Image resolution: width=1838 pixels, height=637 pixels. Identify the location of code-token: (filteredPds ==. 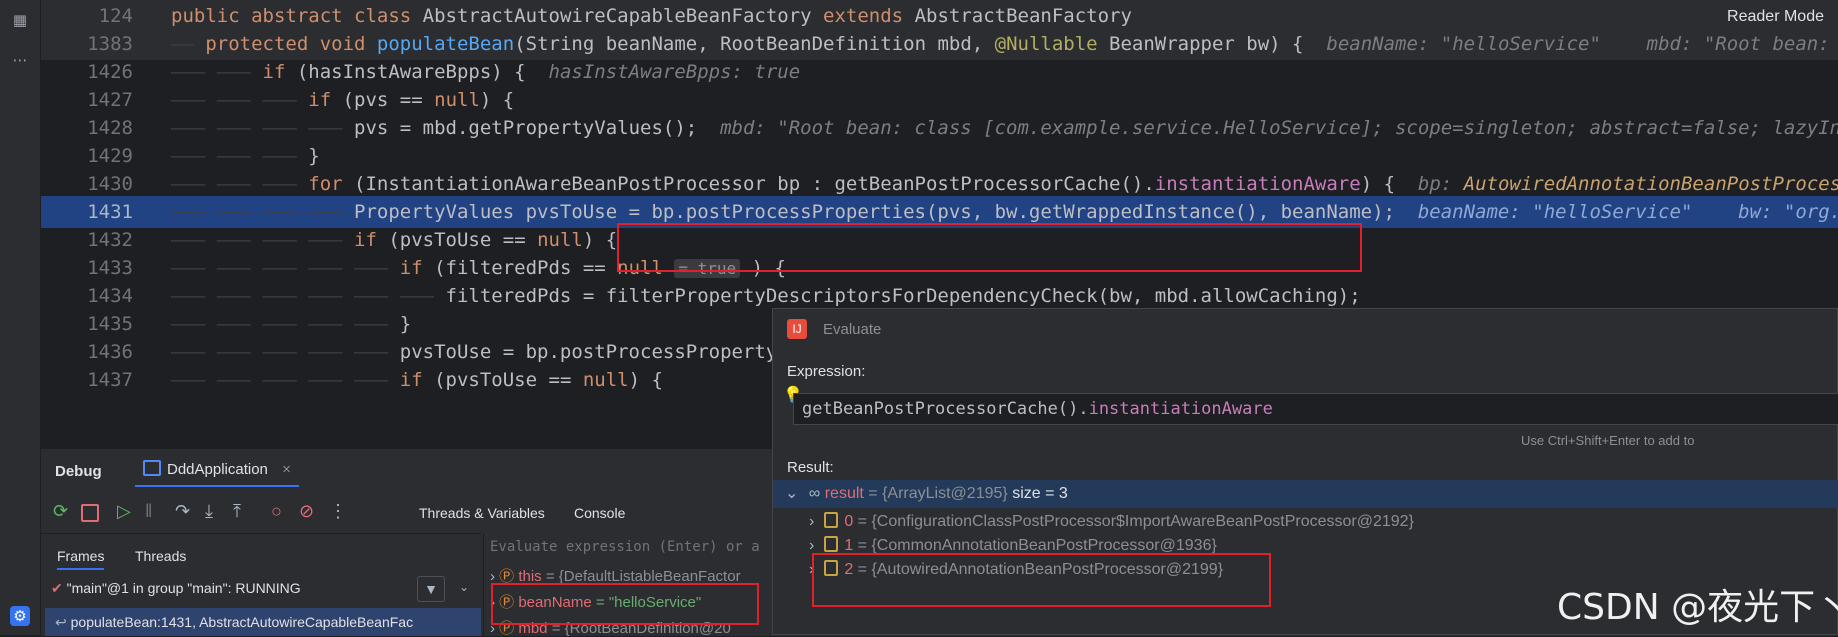
(526, 268).